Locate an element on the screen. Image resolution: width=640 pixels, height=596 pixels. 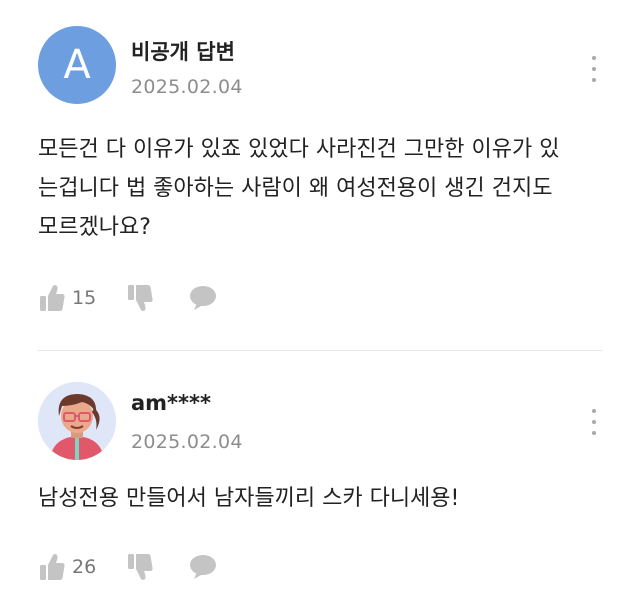
avatar is located at coordinates (77, 421).